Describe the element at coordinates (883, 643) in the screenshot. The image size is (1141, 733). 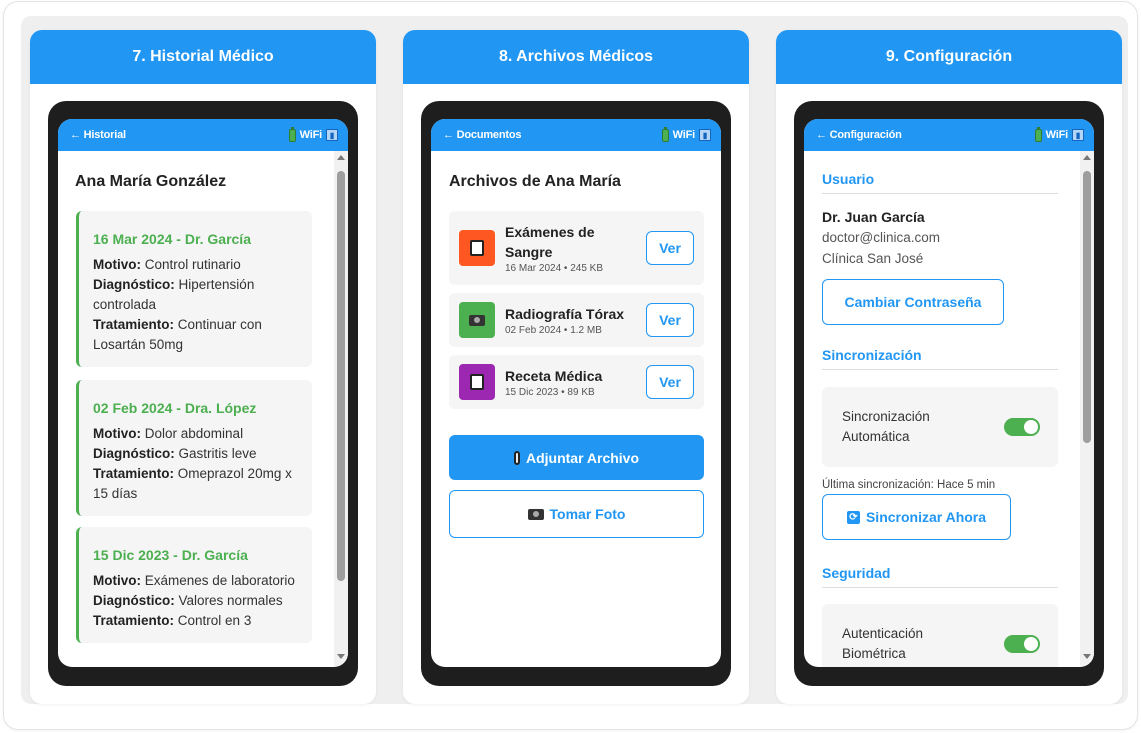
I see `biometric-label: Autenticación Biométrica` at that location.